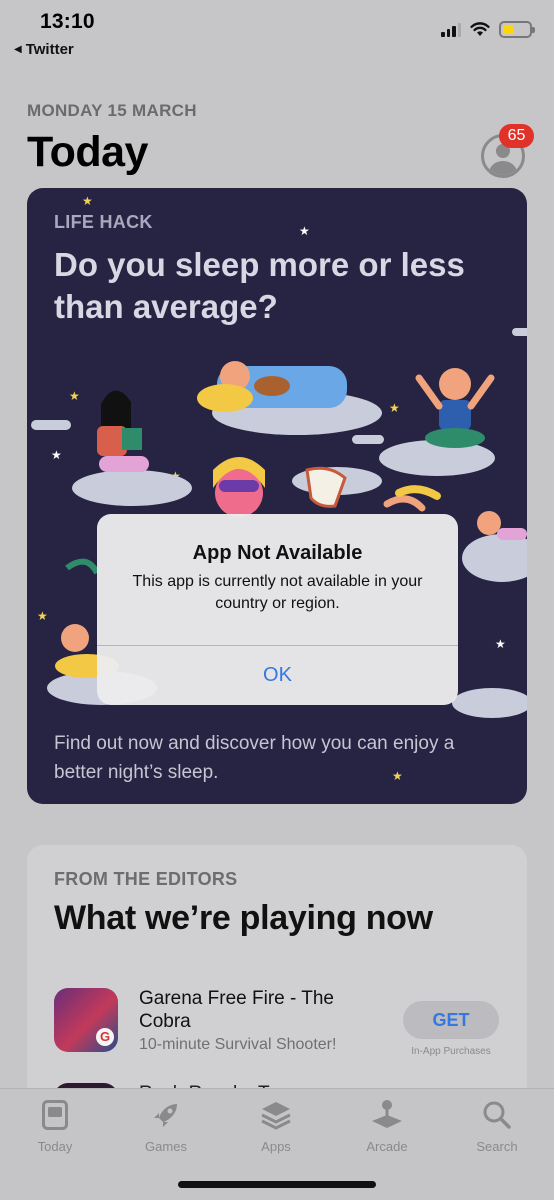  Describe the element at coordinates (243, 918) in the screenshot. I see `editors-headline: What we’re playing now` at that location.